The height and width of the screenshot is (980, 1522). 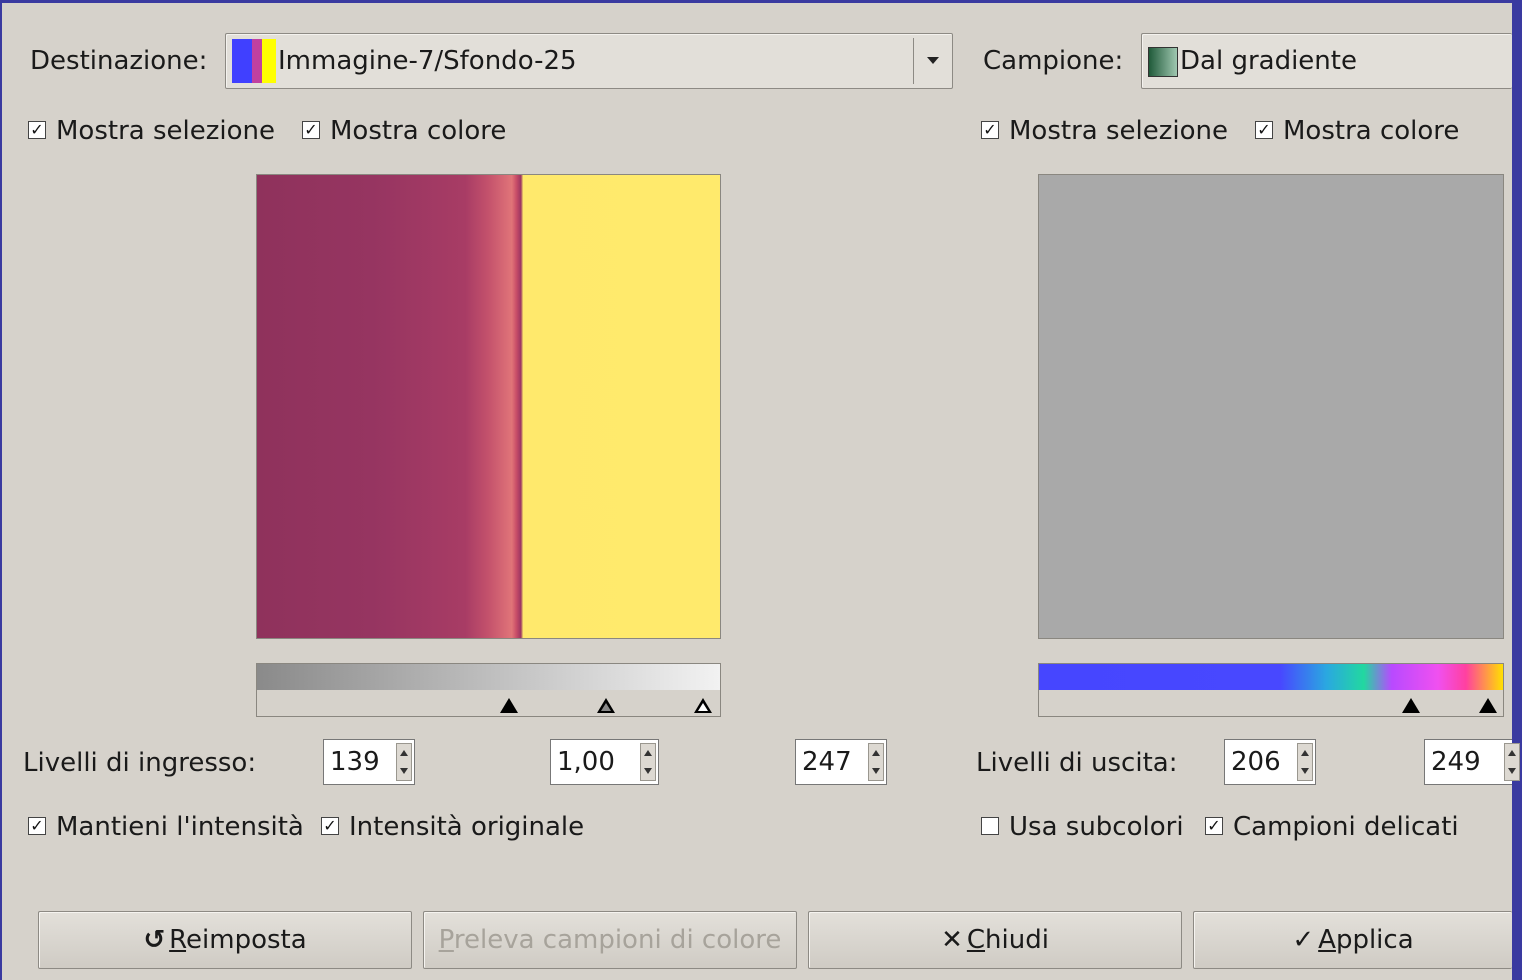 I want to click on original-intensity-checkbox: ✓ Intensità originale, so click(x=452, y=827).